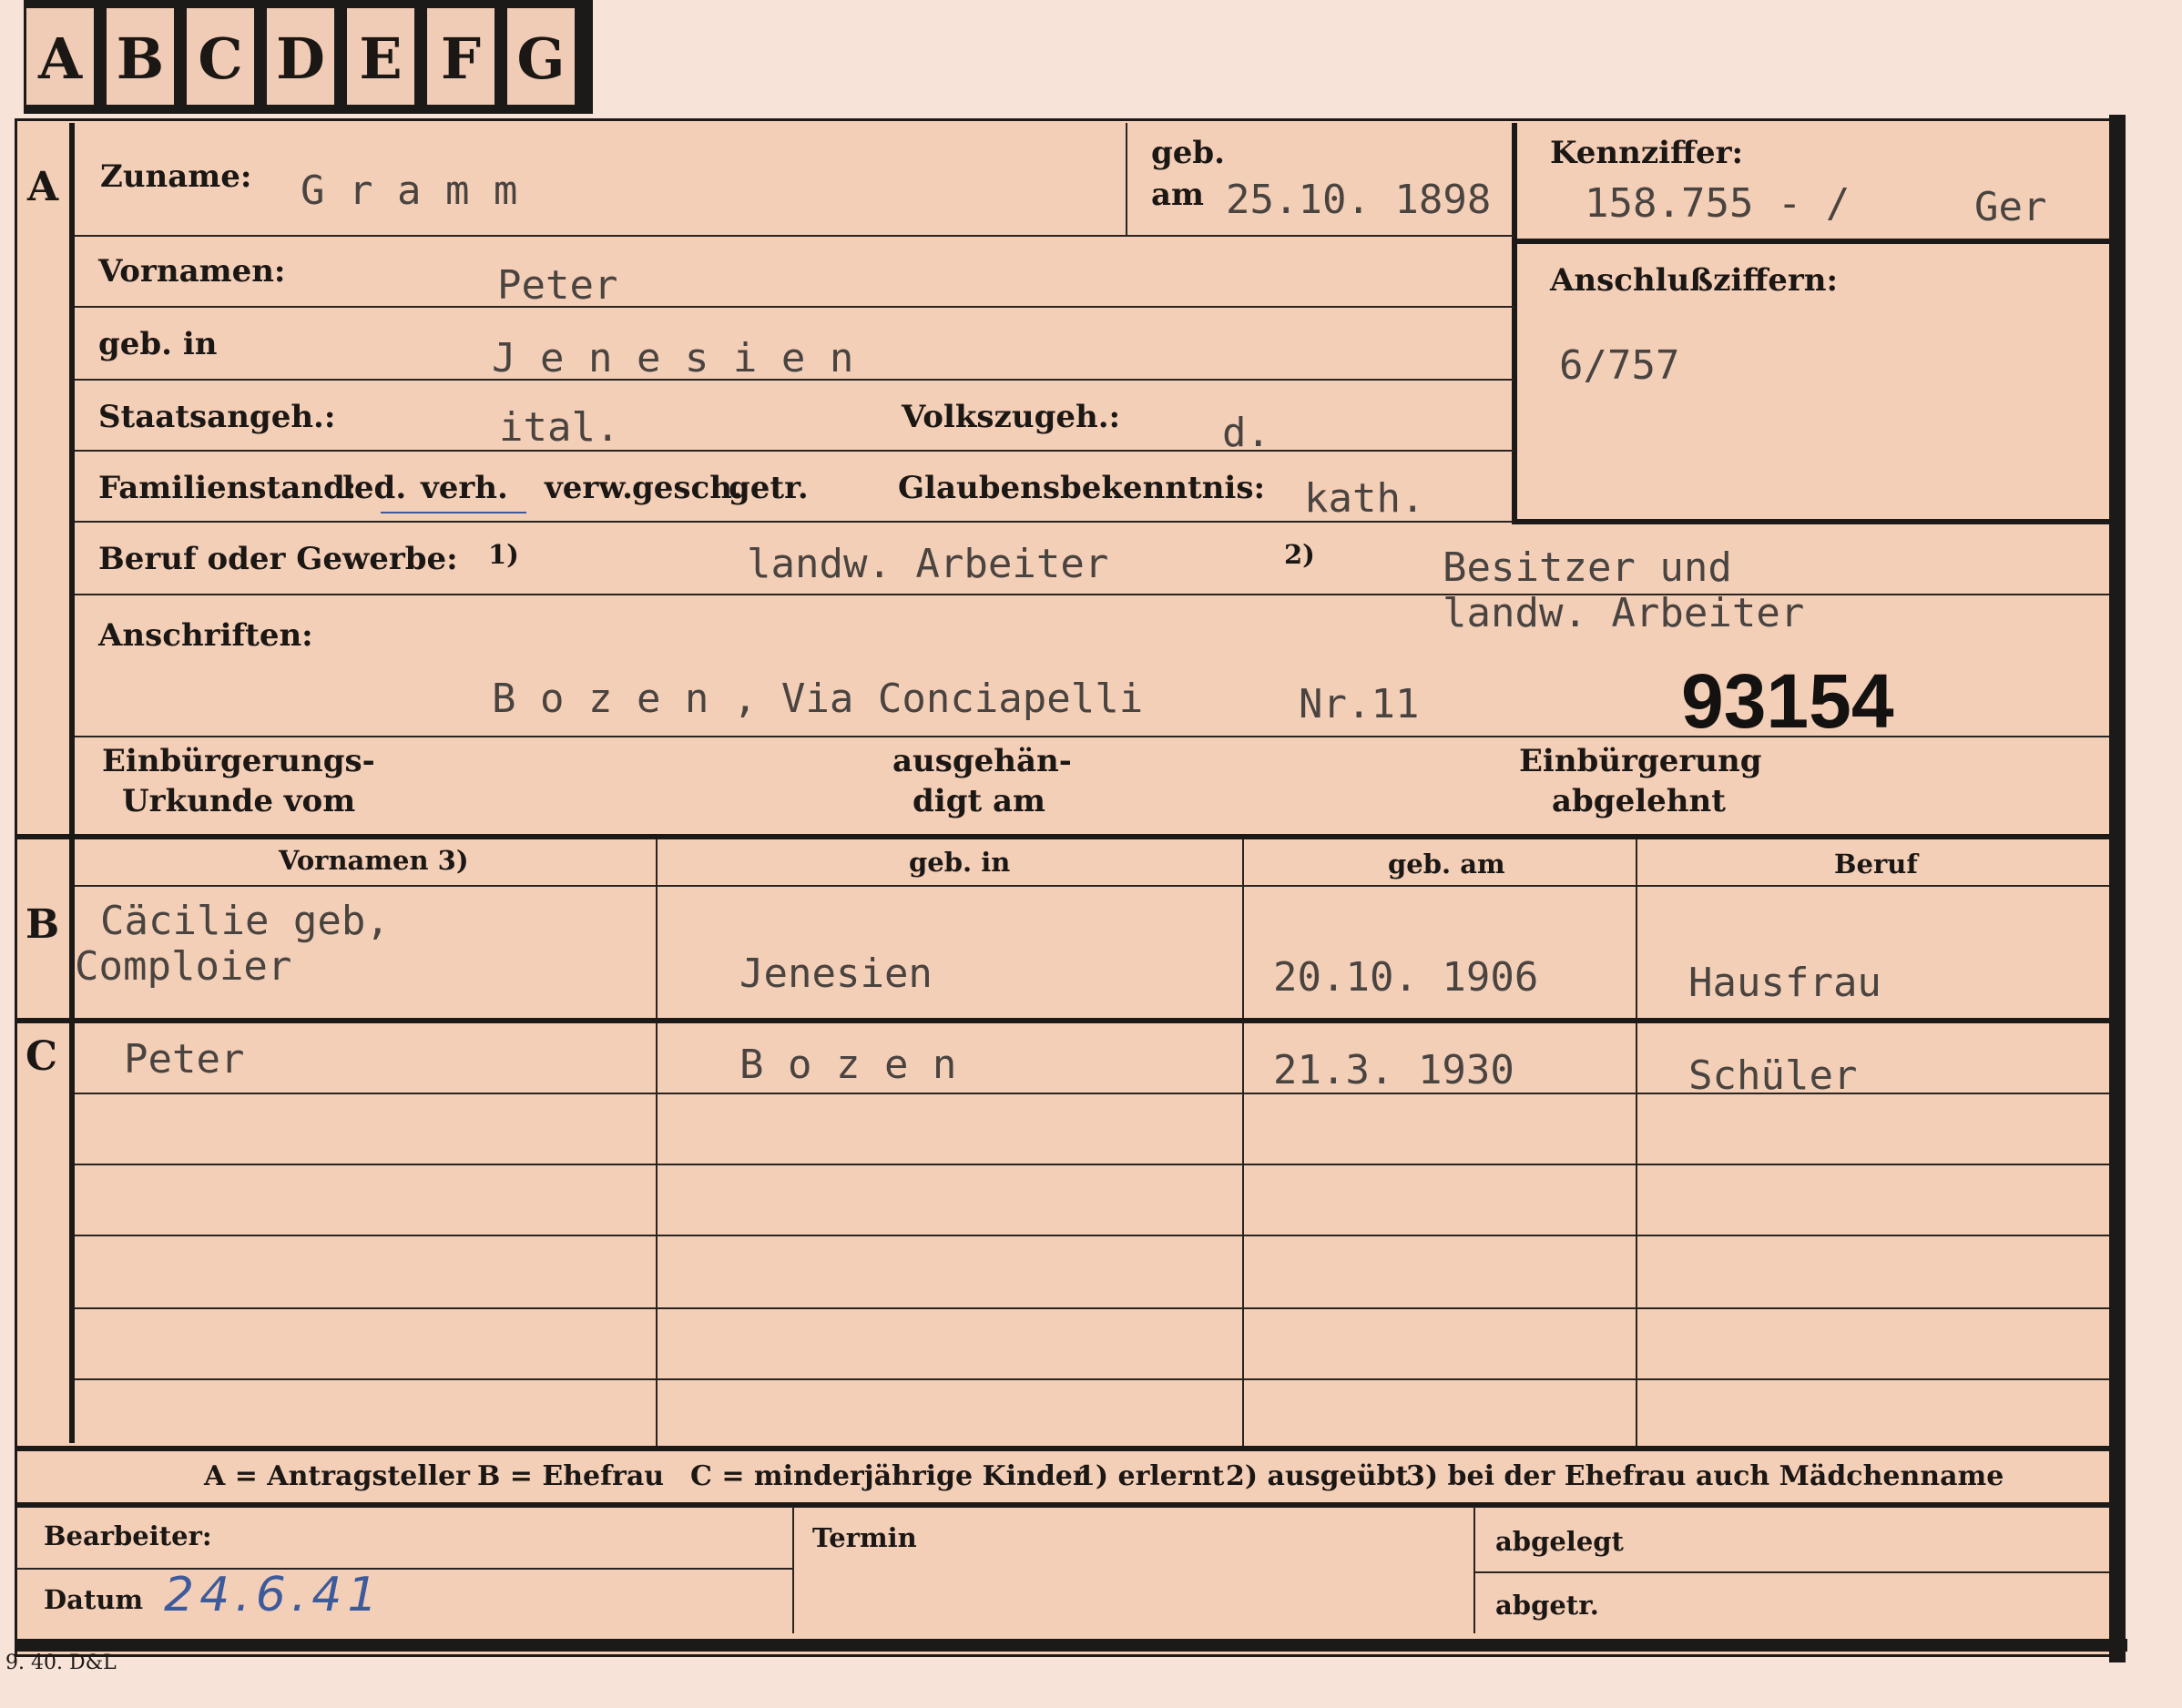 This screenshot has height=1708, width=2182. What do you see at coordinates (1246, 433) in the screenshot?
I see `volkszugeh-value: d.` at bounding box center [1246, 433].